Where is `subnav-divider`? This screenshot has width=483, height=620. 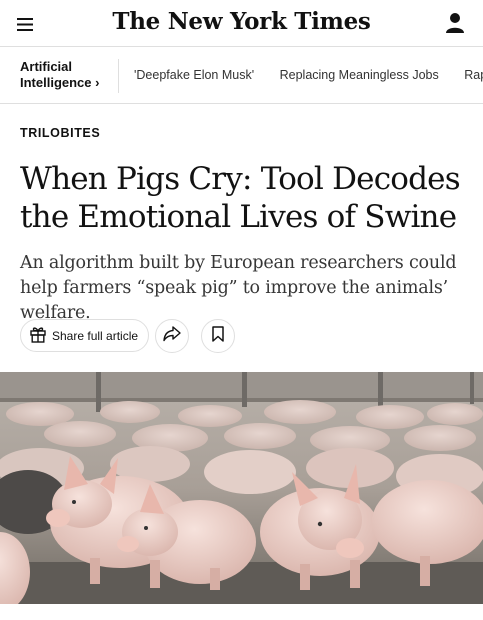
subnav-divider is located at coordinates (118, 76).